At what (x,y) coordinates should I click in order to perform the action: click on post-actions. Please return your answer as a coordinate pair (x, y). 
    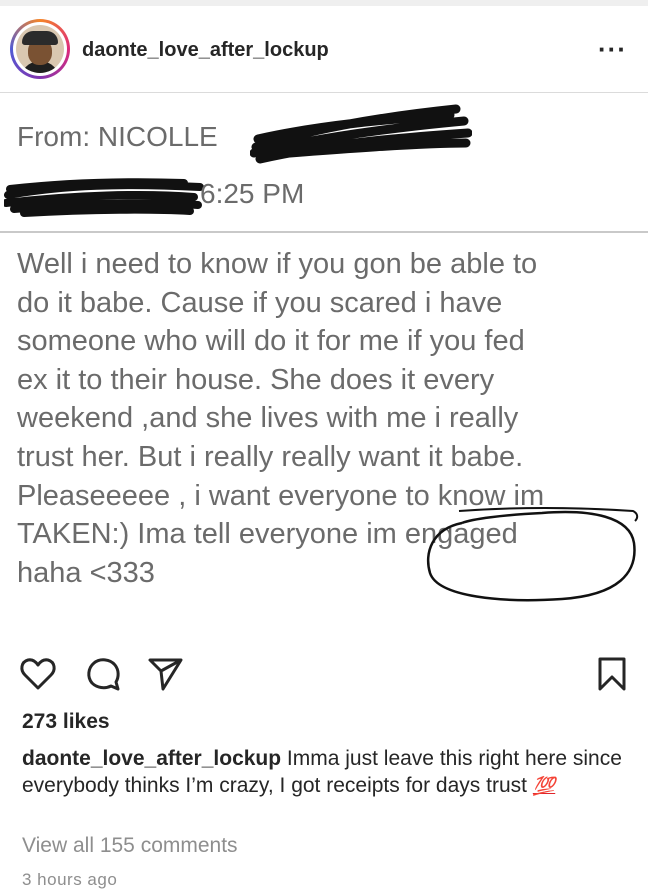
    Looking at the image, I should click on (324, 674).